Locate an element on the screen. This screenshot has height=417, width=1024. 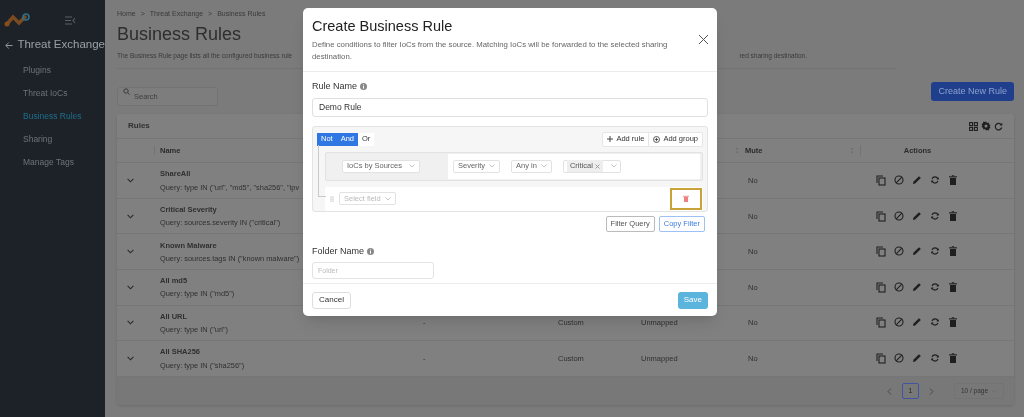
table-title: Rules is located at coordinates (139, 126).